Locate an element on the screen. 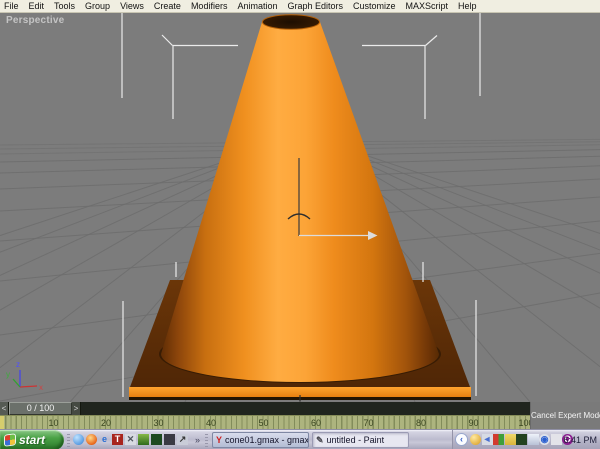 The height and width of the screenshot is (449, 600). tray-display-icon is located at coordinates (533, 439).